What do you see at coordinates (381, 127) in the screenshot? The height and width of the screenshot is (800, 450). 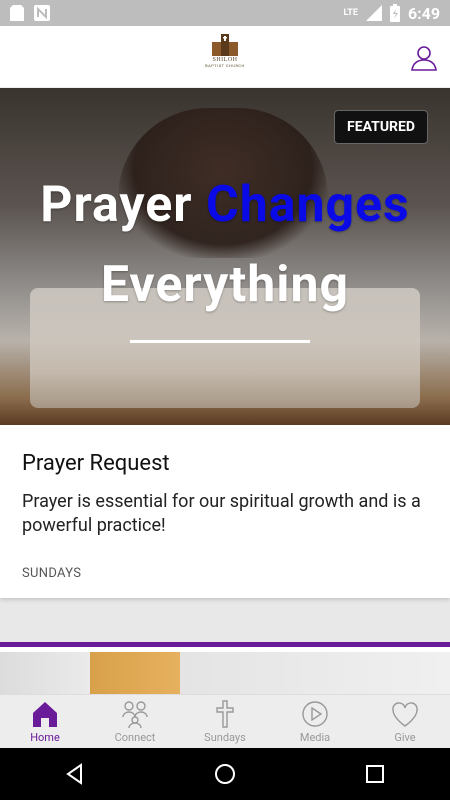 I see `featured-badge: FEATURED` at bounding box center [381, 127].